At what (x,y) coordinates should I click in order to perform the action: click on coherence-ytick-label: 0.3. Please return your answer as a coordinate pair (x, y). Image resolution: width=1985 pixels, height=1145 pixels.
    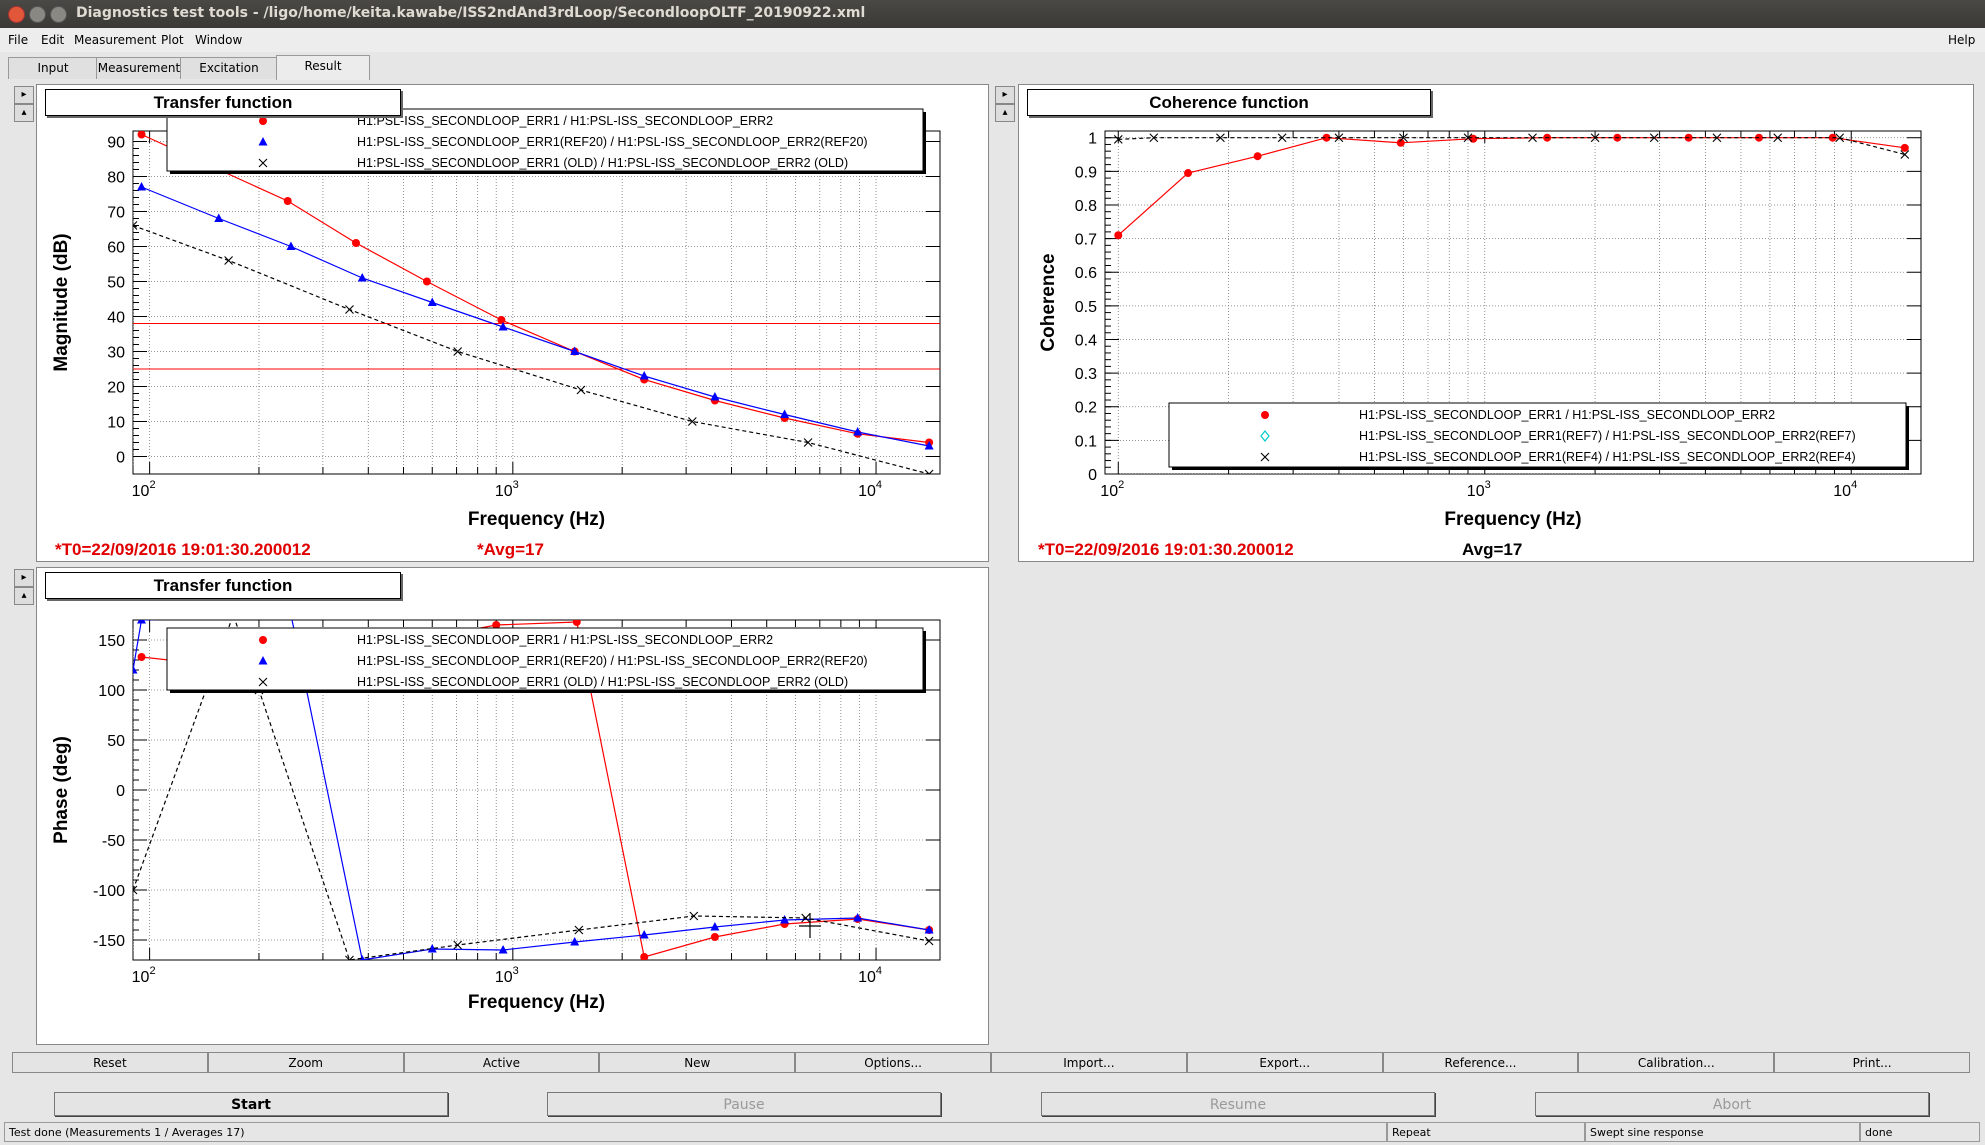
    Looking at the image, I should click on (1086, 374).